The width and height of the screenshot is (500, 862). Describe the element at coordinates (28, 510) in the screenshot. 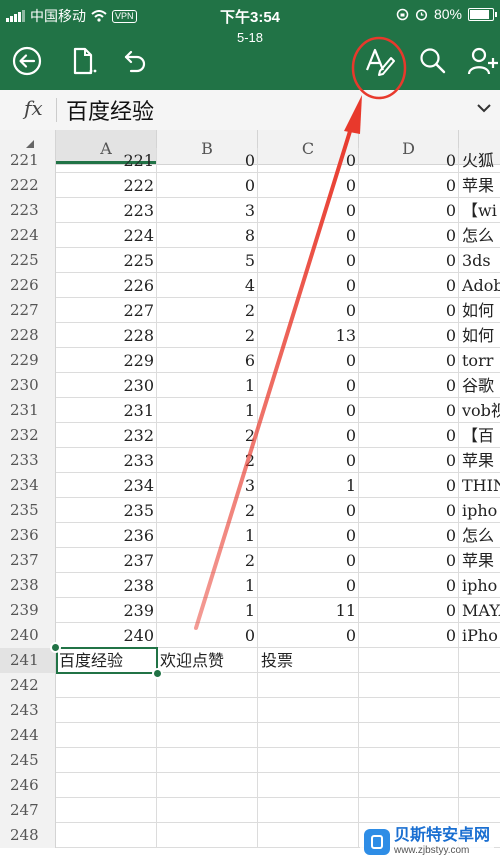

I see `row-header: 235` at that location.